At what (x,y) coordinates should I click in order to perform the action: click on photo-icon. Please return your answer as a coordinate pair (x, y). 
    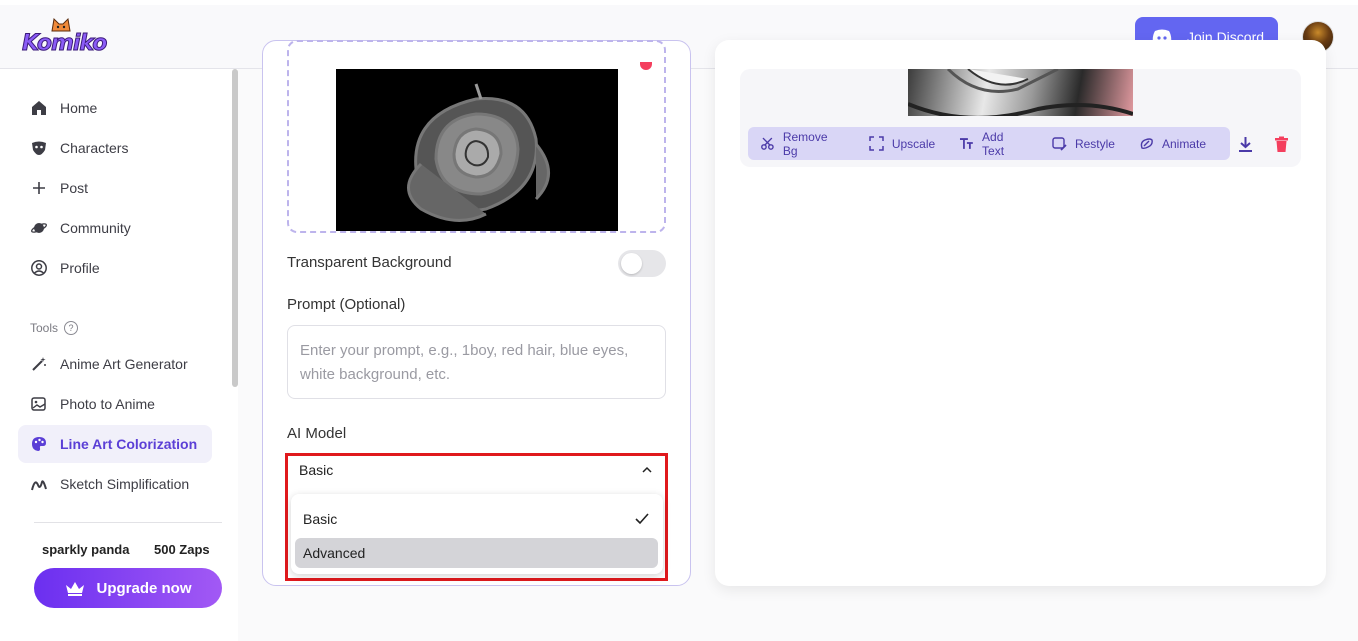
    Looking at the image, I should click on (38, 404).